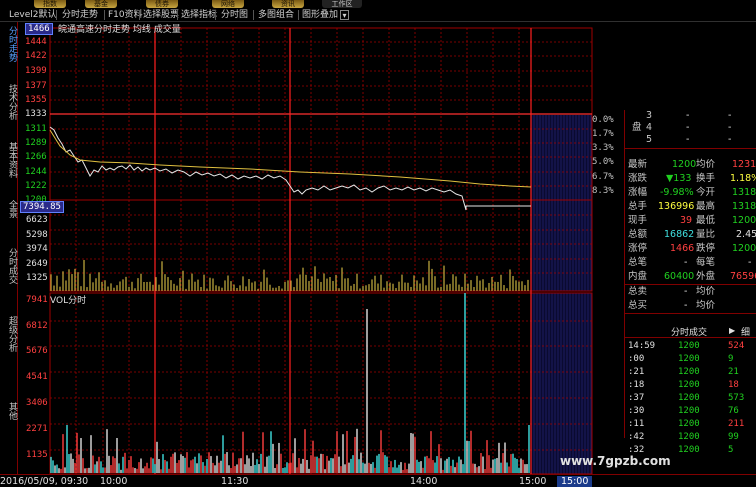 The width and height of the screenshot is (756, 487). What do you see at coordinates (36, 157) in the screenshot?
I see `price-tick: 1266` at bounding box center [36, 157].